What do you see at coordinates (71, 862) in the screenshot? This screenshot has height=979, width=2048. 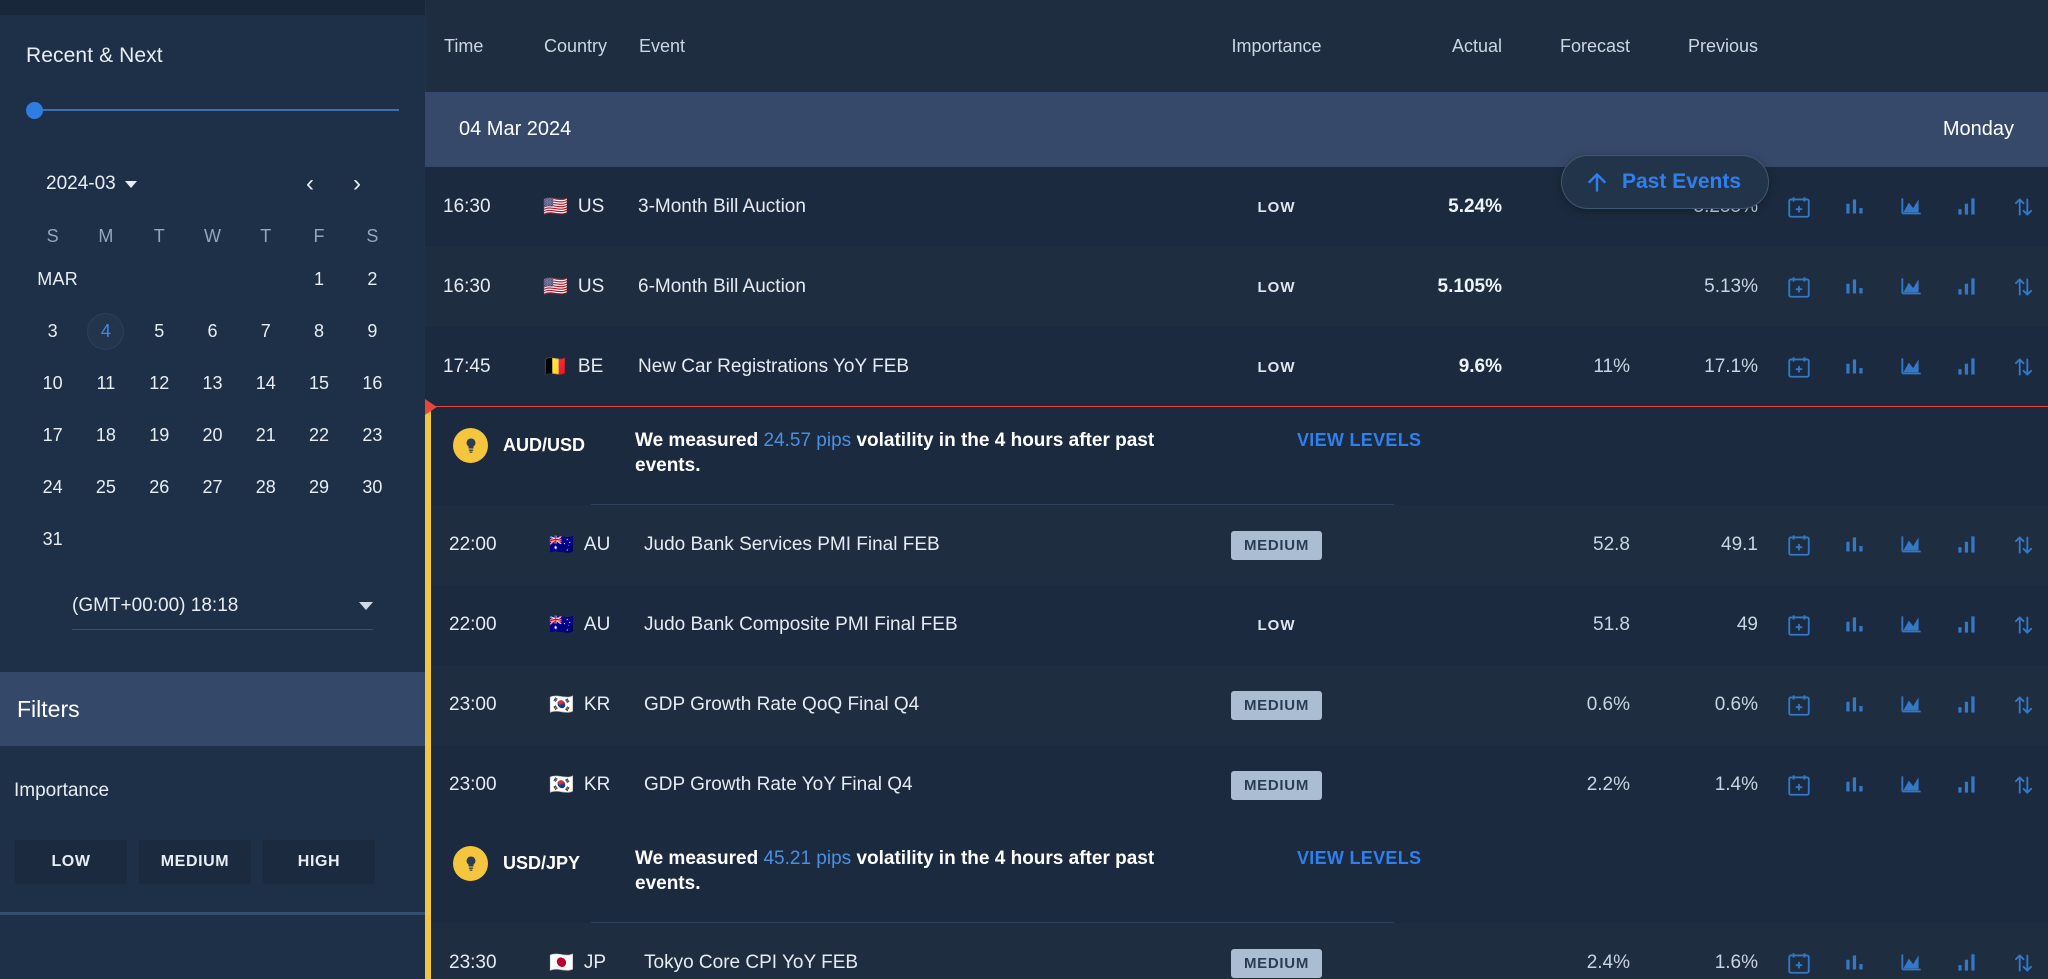 I see `filter-importance-low: LOW` at bounding box center [71, 862].